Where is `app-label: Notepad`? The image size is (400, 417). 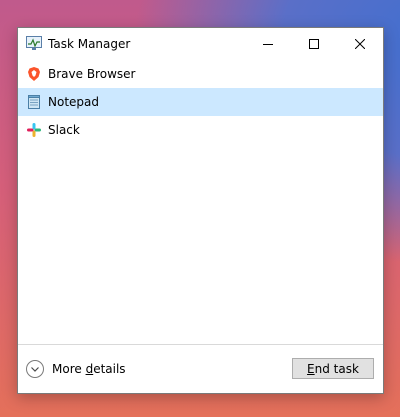 app-label: Notepad is located at coordinates (73, 102).